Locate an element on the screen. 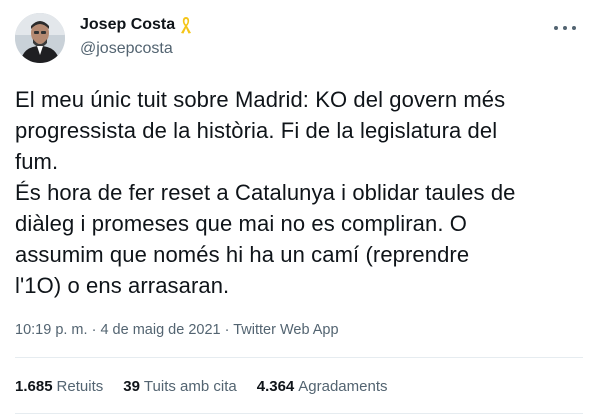  avatar is located at coordinates (40, 38).